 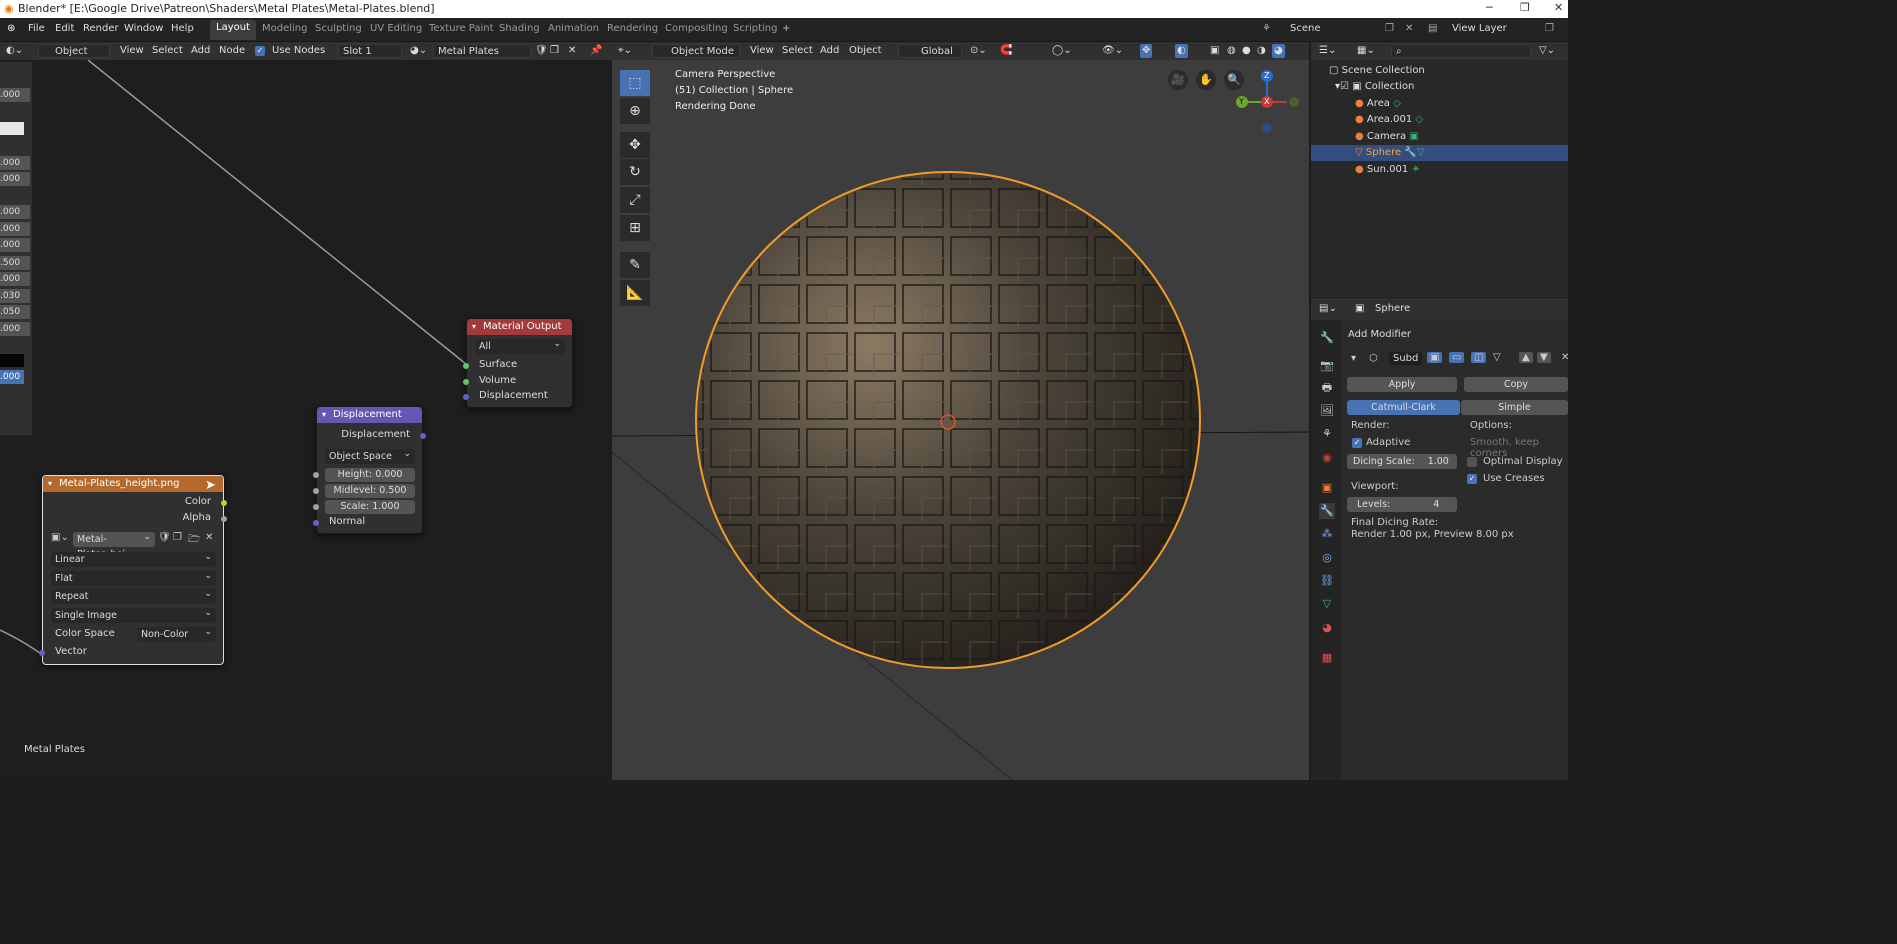 I want to click on outliner-row-area: ● Area ◇, so click(x=1439, y=104).